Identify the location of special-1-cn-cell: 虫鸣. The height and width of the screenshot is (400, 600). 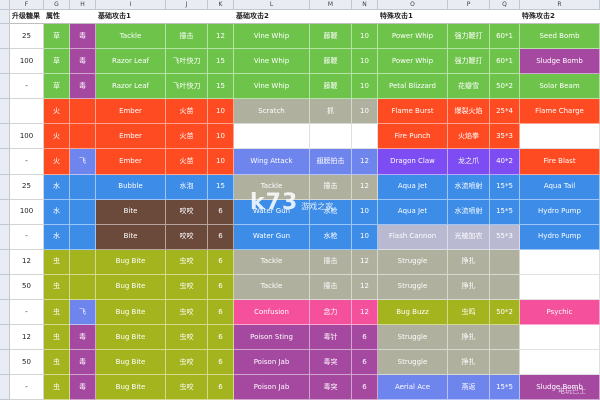
(469, 313).